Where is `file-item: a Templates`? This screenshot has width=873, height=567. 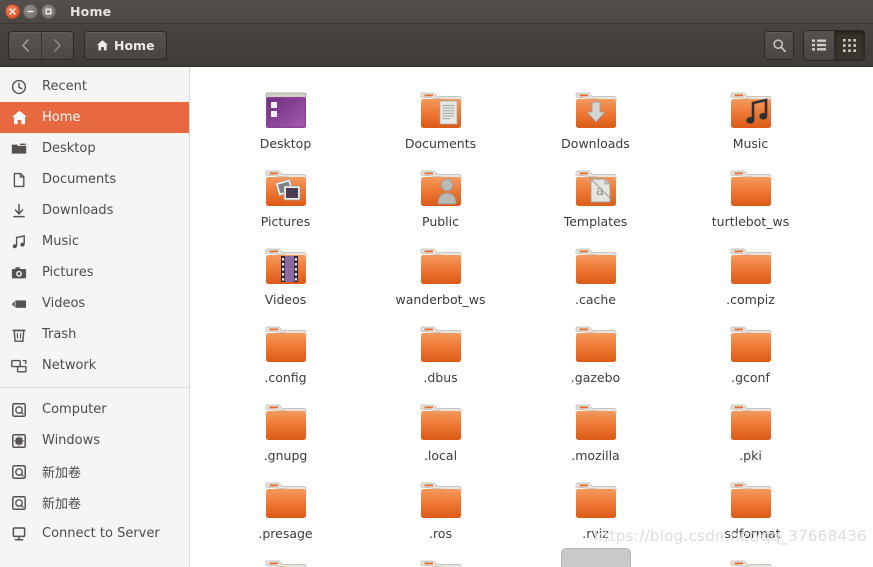
file-item: a Templates is located at coordinates (595, 194).